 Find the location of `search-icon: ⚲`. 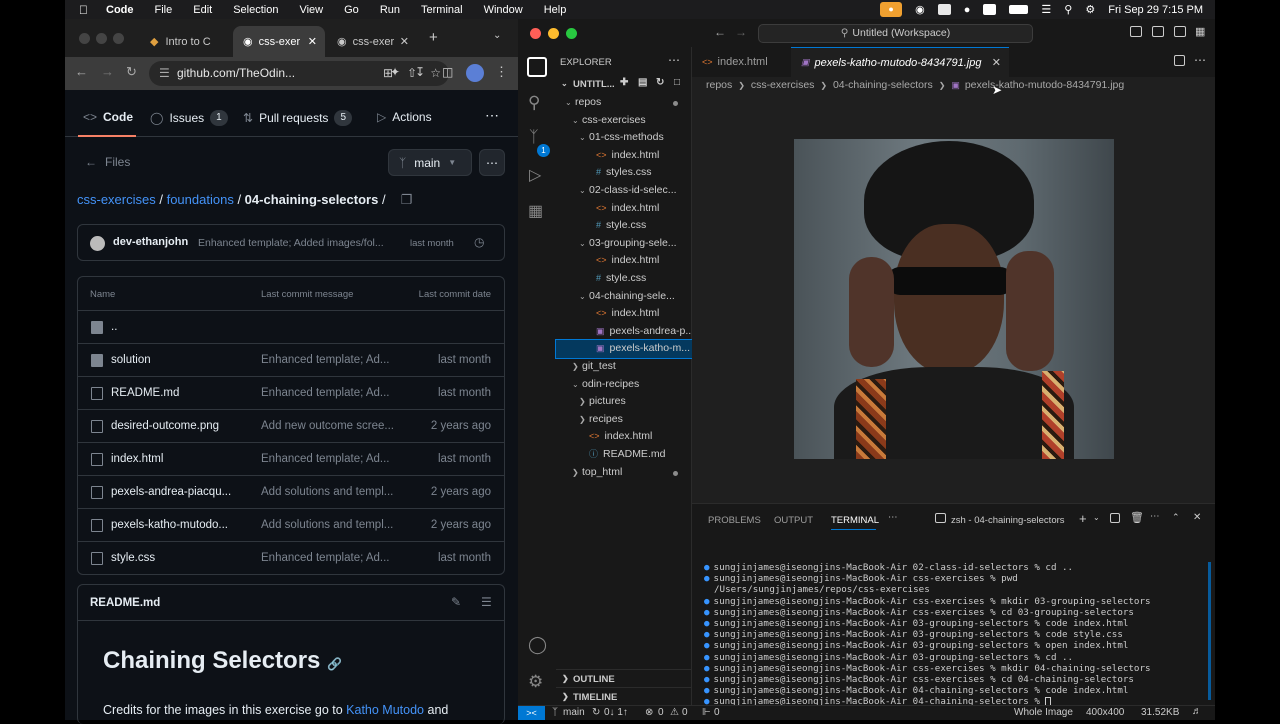

search-icon: ⚲ is located at coordinates (534, 103).